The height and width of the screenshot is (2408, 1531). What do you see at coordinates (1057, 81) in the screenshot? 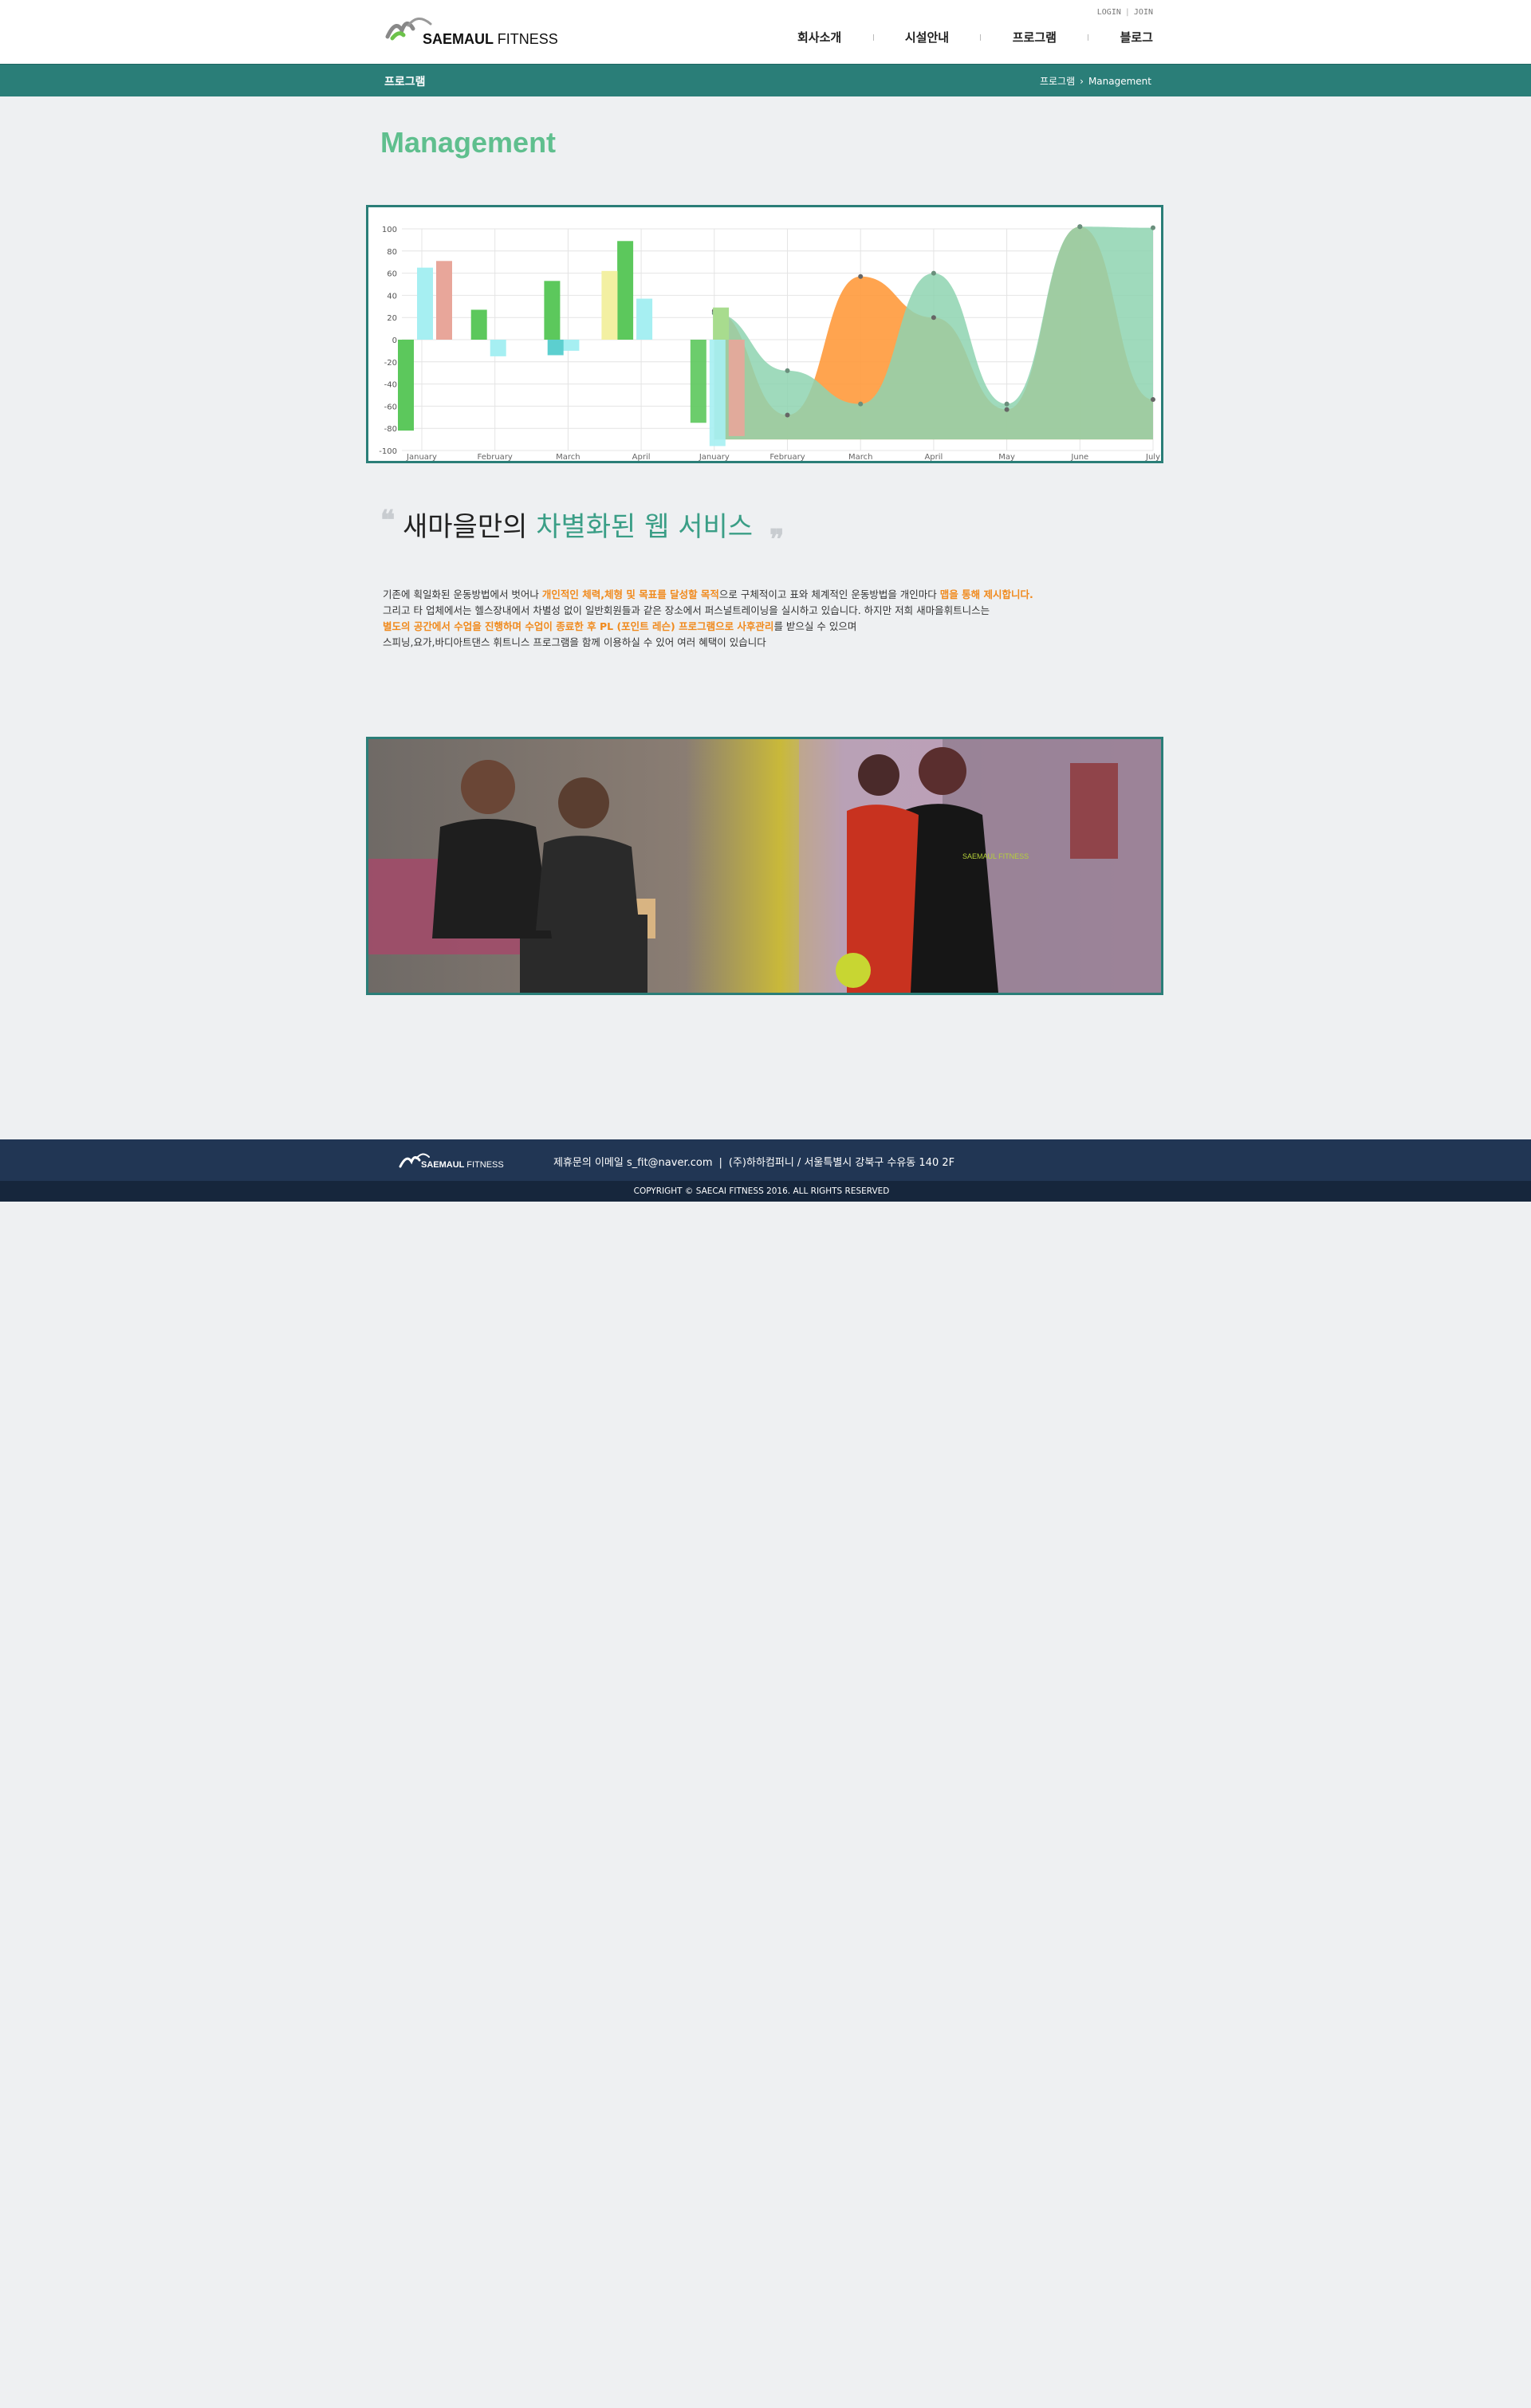
I see `breadcrumb-program: 프로그램` at bounding box center [1057, 81].